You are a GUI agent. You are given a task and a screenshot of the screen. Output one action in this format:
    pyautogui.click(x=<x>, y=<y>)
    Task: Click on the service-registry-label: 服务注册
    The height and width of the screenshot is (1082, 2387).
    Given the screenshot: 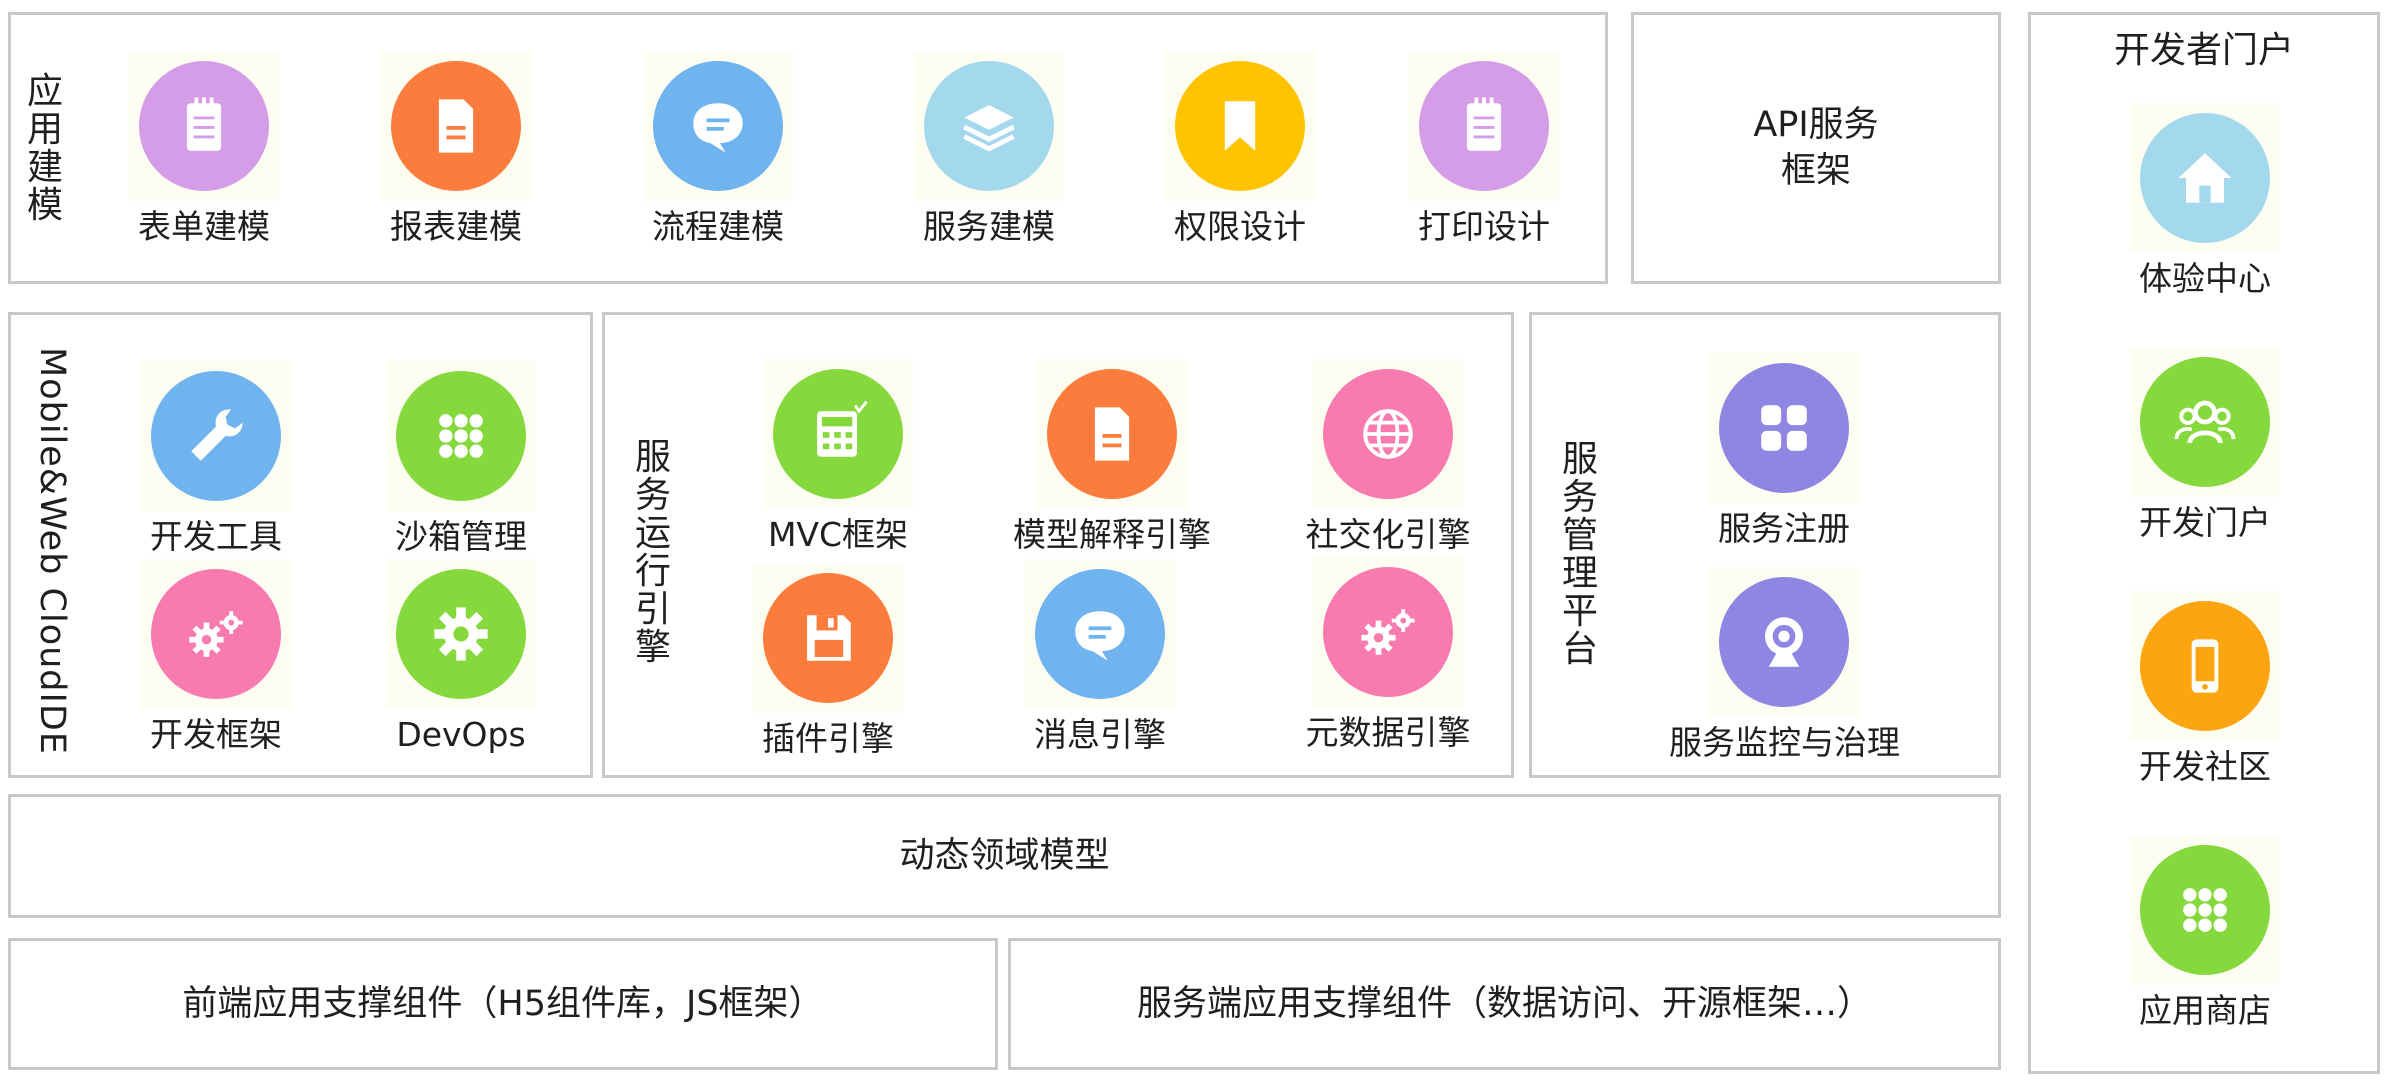 What is the action you would take?
    pyautogui.click(x=1784, y=528)
    